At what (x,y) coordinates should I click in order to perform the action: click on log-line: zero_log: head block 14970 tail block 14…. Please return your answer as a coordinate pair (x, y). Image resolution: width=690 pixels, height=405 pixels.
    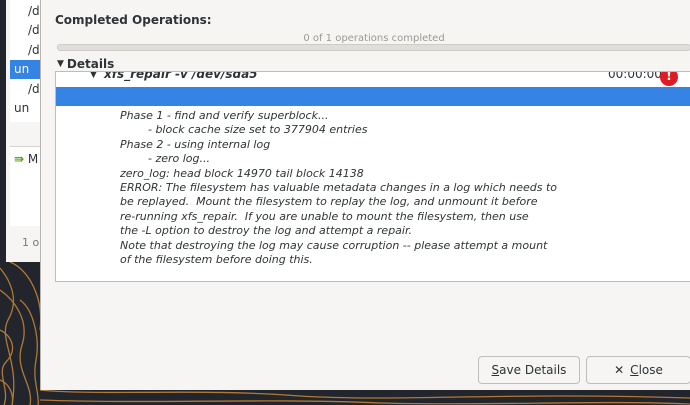
    Looking at the image, I should click on (242, 173).